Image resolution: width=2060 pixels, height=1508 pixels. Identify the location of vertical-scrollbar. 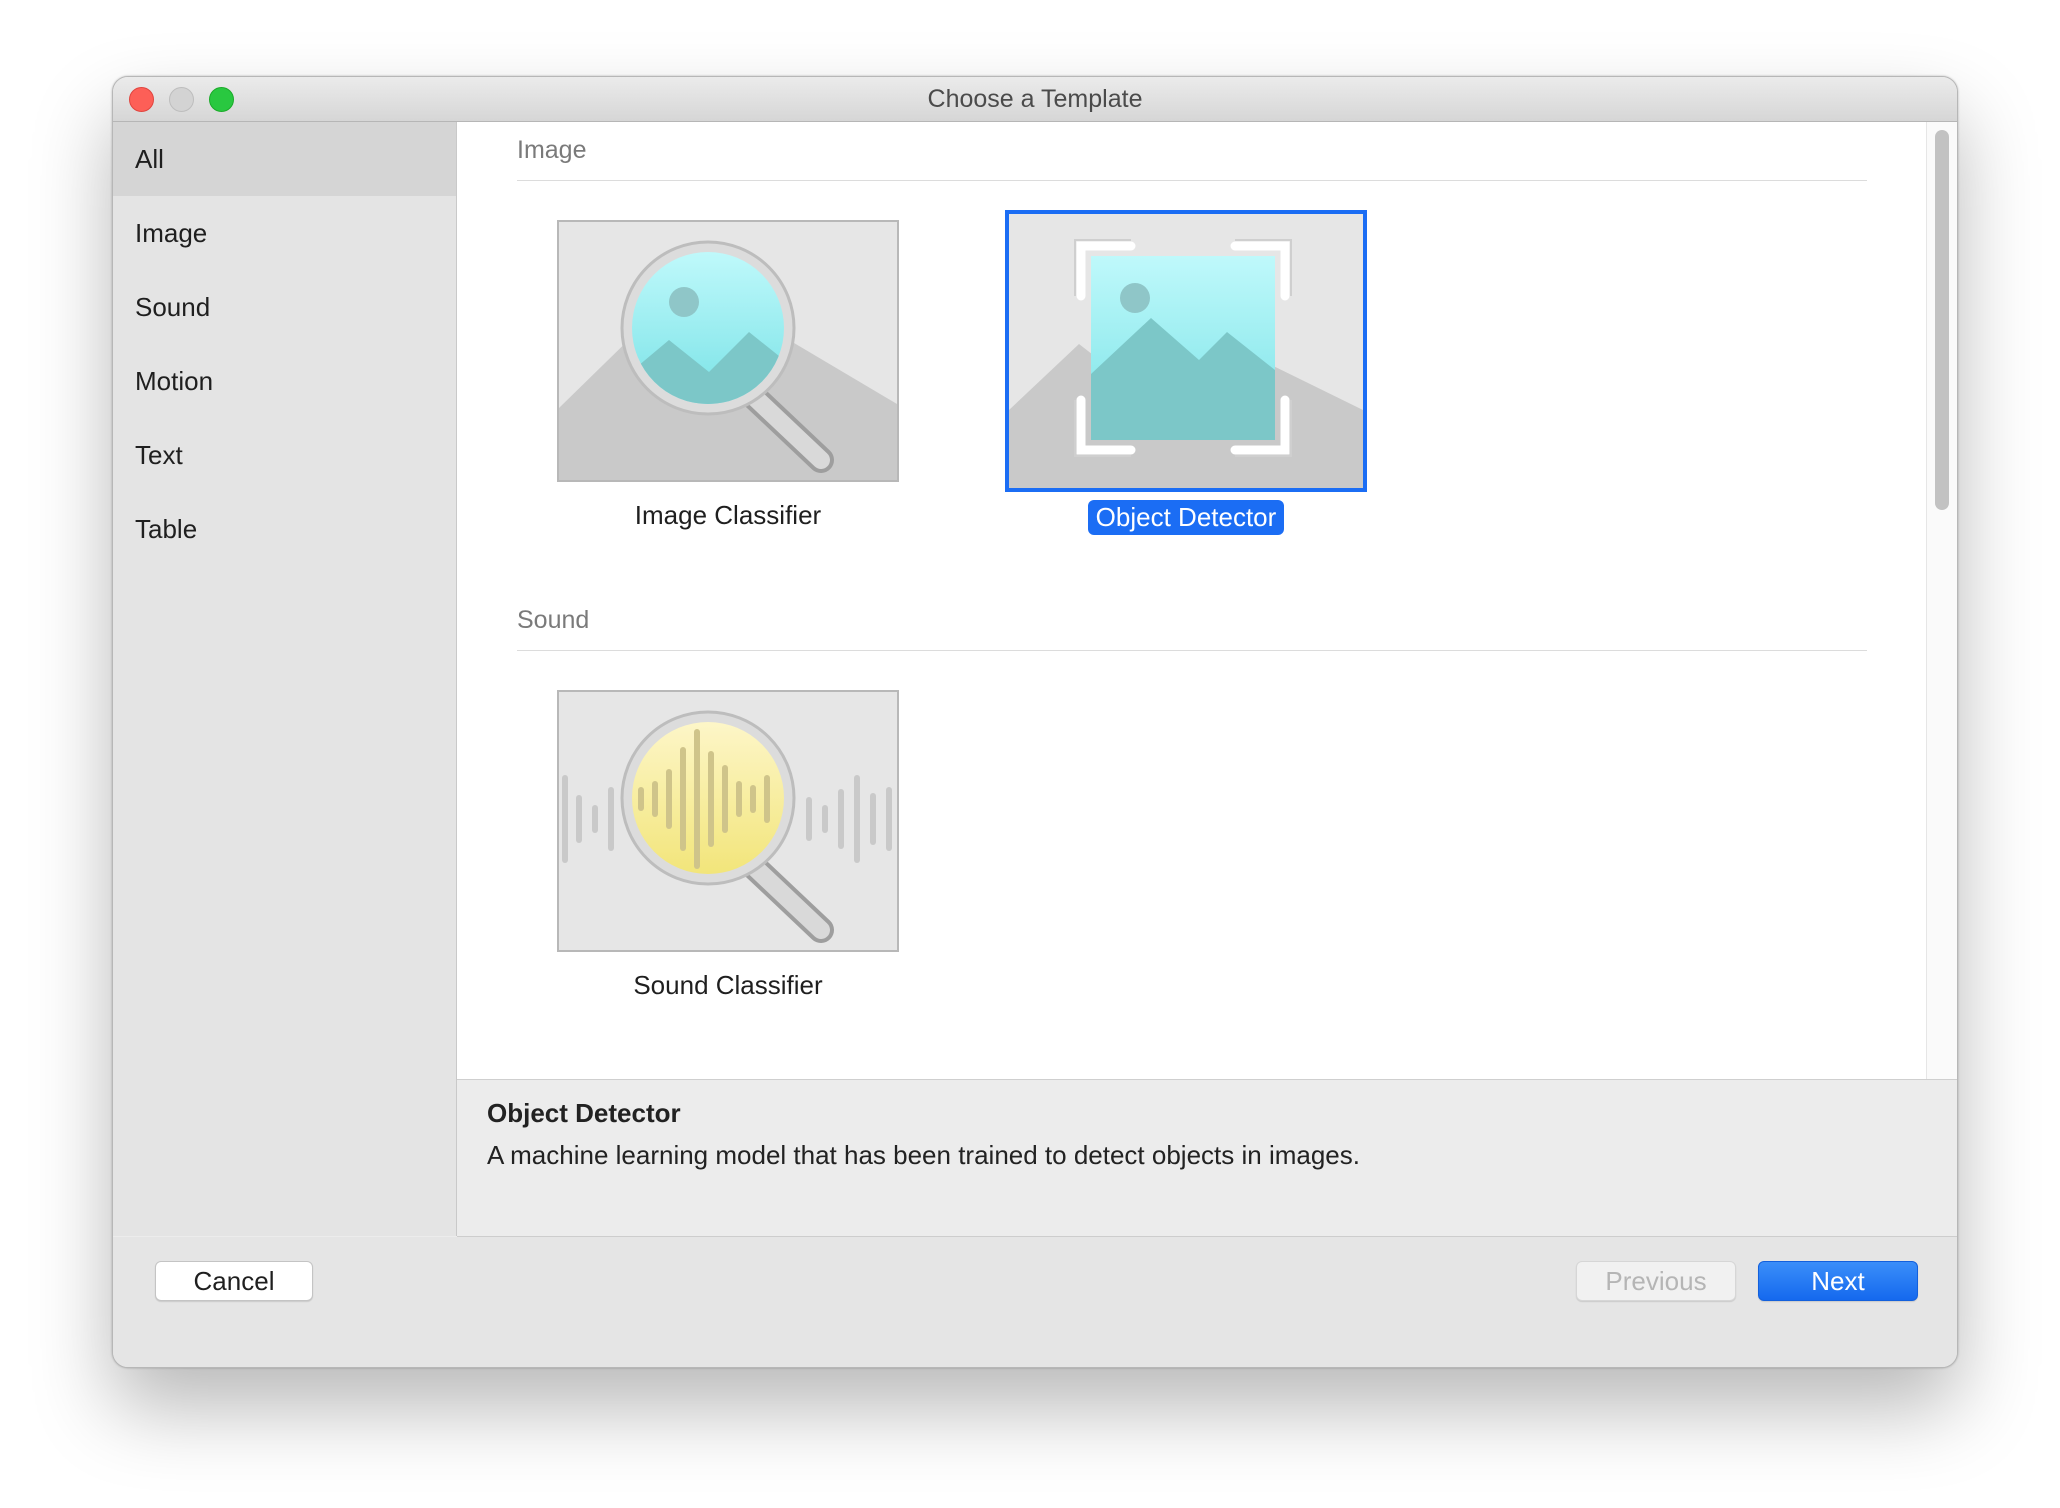
(1941, 600).